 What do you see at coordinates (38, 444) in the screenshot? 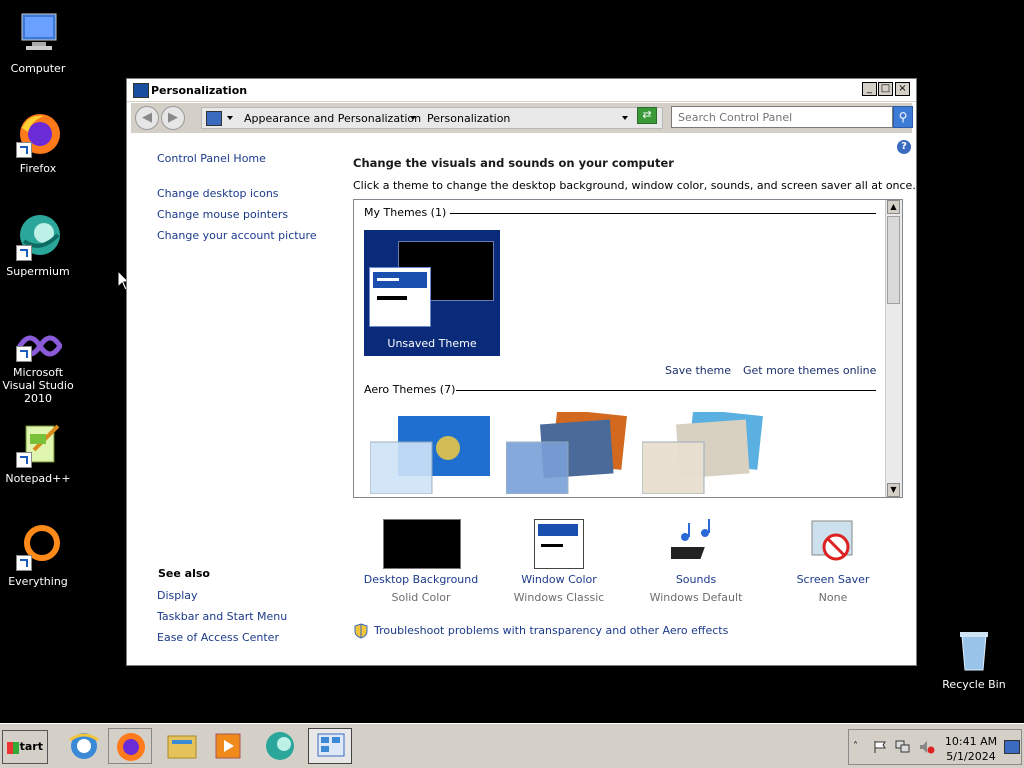
I see `notepadpp-icon` at bounding box center [38, 444].